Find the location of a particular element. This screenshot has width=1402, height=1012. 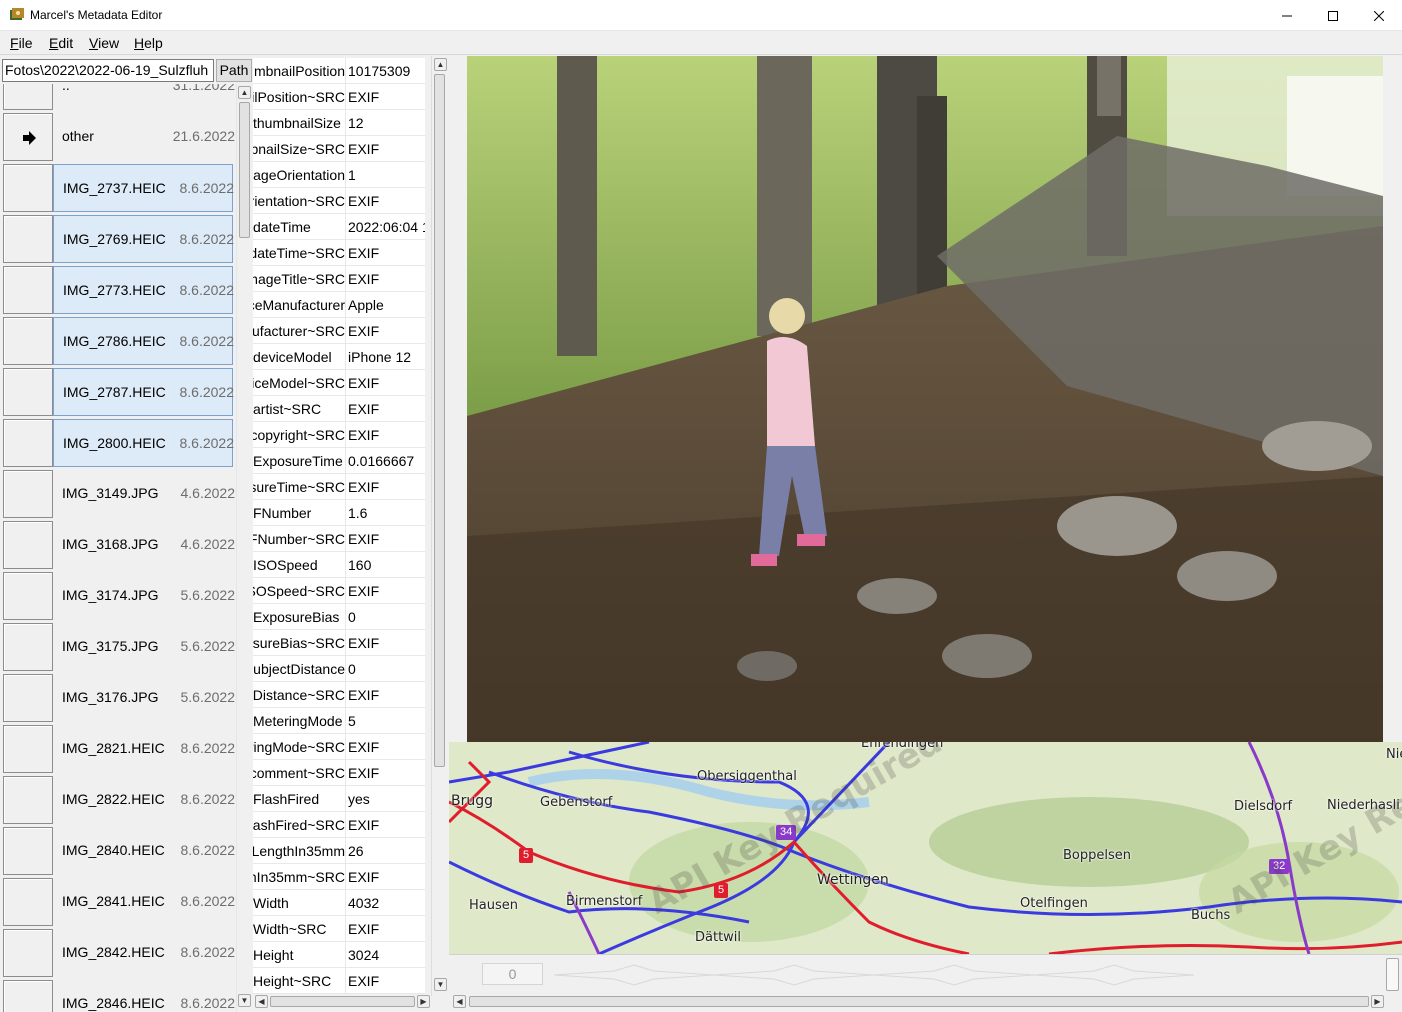

metadata-row: ExposureBias~SRCEXIF is located at coordinates (339, 643).